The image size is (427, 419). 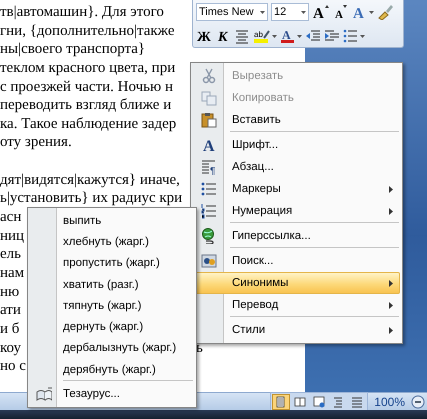 What do you see at coordinates (73, 49) in the screenshot?
I see `document-text: ны|своего транспорта}` at bounding box center [73, 49].